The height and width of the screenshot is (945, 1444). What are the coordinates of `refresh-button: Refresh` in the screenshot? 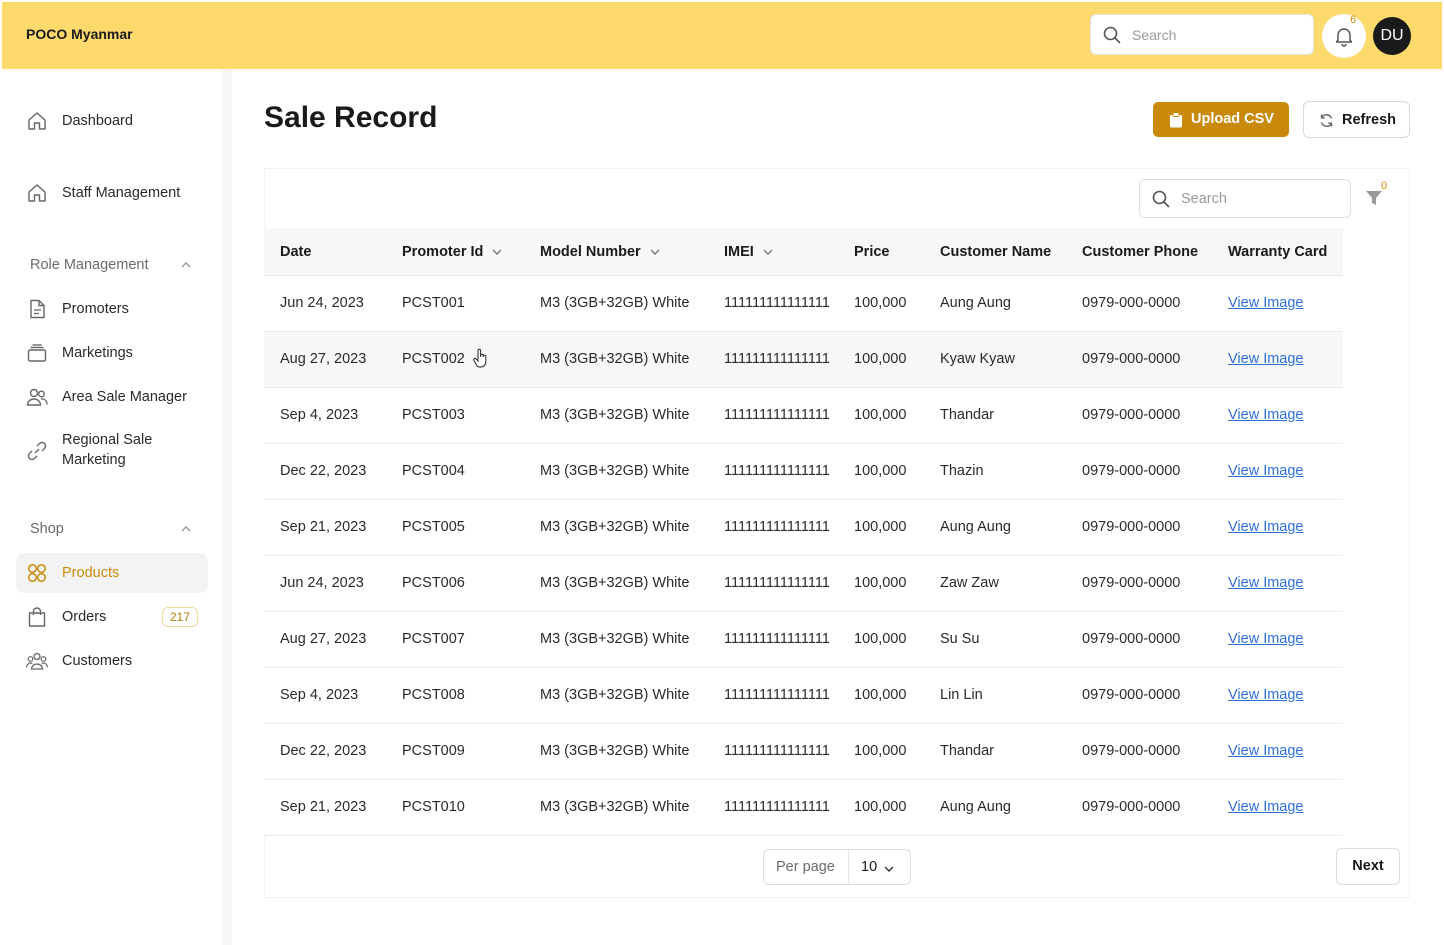 It's located at (1356, 119).